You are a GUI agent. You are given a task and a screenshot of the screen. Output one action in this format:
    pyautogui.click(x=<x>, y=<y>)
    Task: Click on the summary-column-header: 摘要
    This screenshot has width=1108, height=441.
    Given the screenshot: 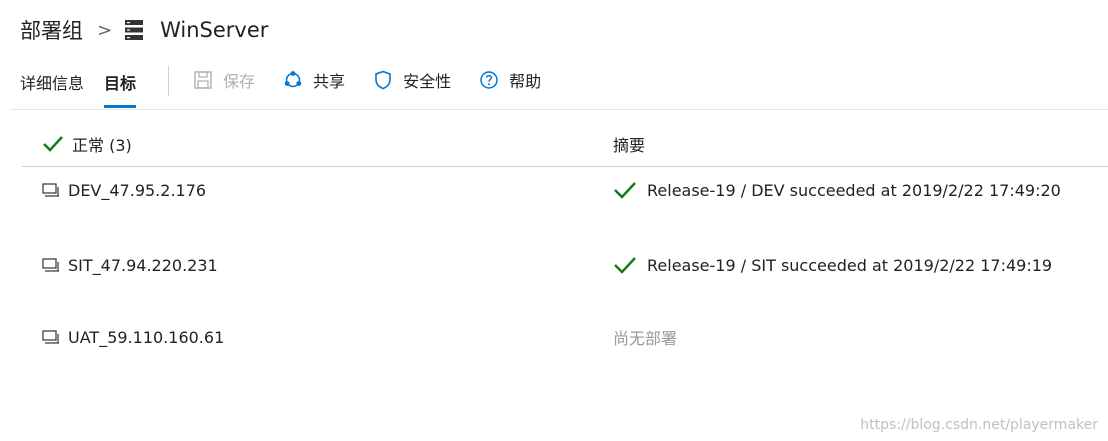 What is the action you would take?
    pyautogui.click(x=629, y=144)
    